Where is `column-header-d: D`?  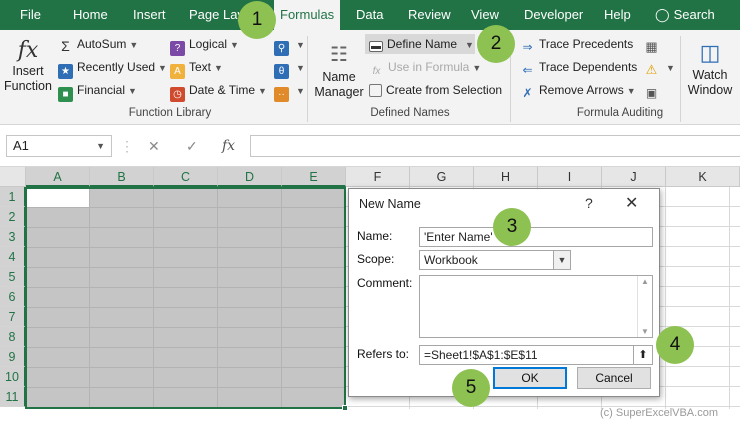 column-header-d: D is located at coordinates (250, 177).